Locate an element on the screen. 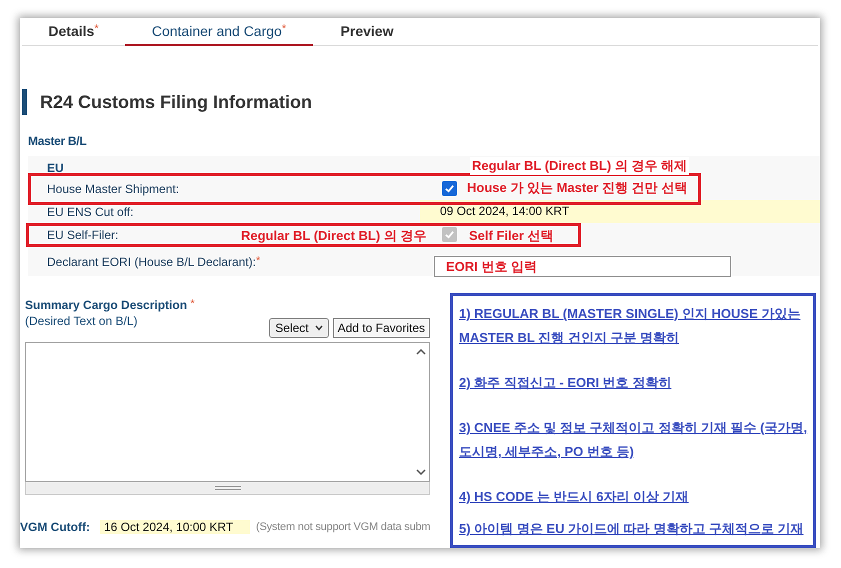  resize-handle is located at coordinates (227, 488).